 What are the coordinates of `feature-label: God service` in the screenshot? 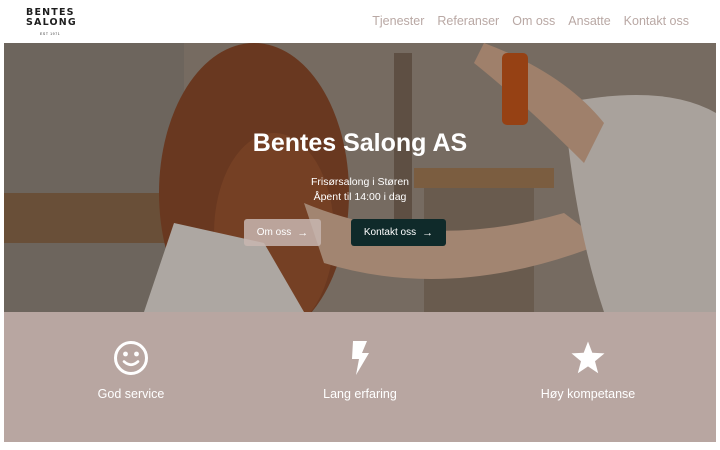 It's located at (131, 394).